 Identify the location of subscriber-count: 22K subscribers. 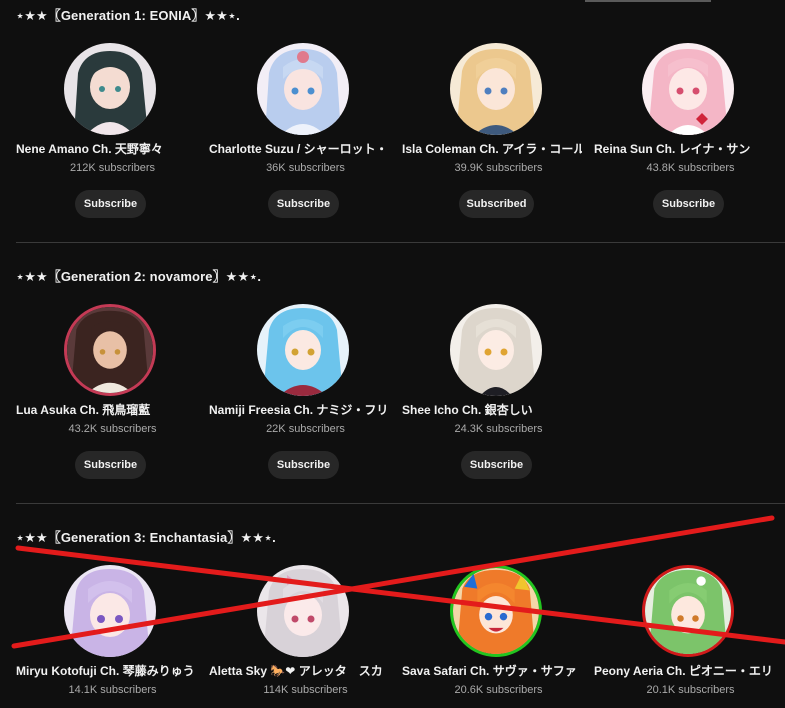
(305, 429).